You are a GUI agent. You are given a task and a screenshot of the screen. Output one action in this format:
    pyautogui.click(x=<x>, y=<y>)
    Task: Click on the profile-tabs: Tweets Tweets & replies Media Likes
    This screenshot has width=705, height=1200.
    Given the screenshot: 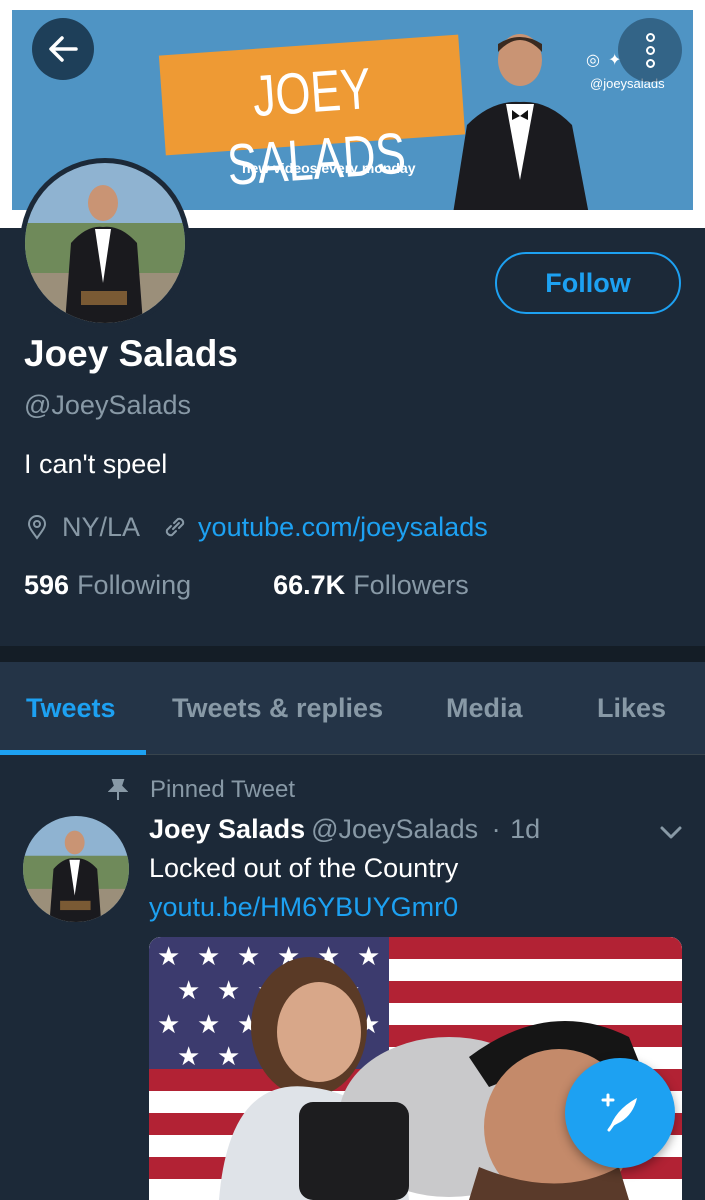 What is the action you would take?
    pyautogui.click(x=352, y=708)
    